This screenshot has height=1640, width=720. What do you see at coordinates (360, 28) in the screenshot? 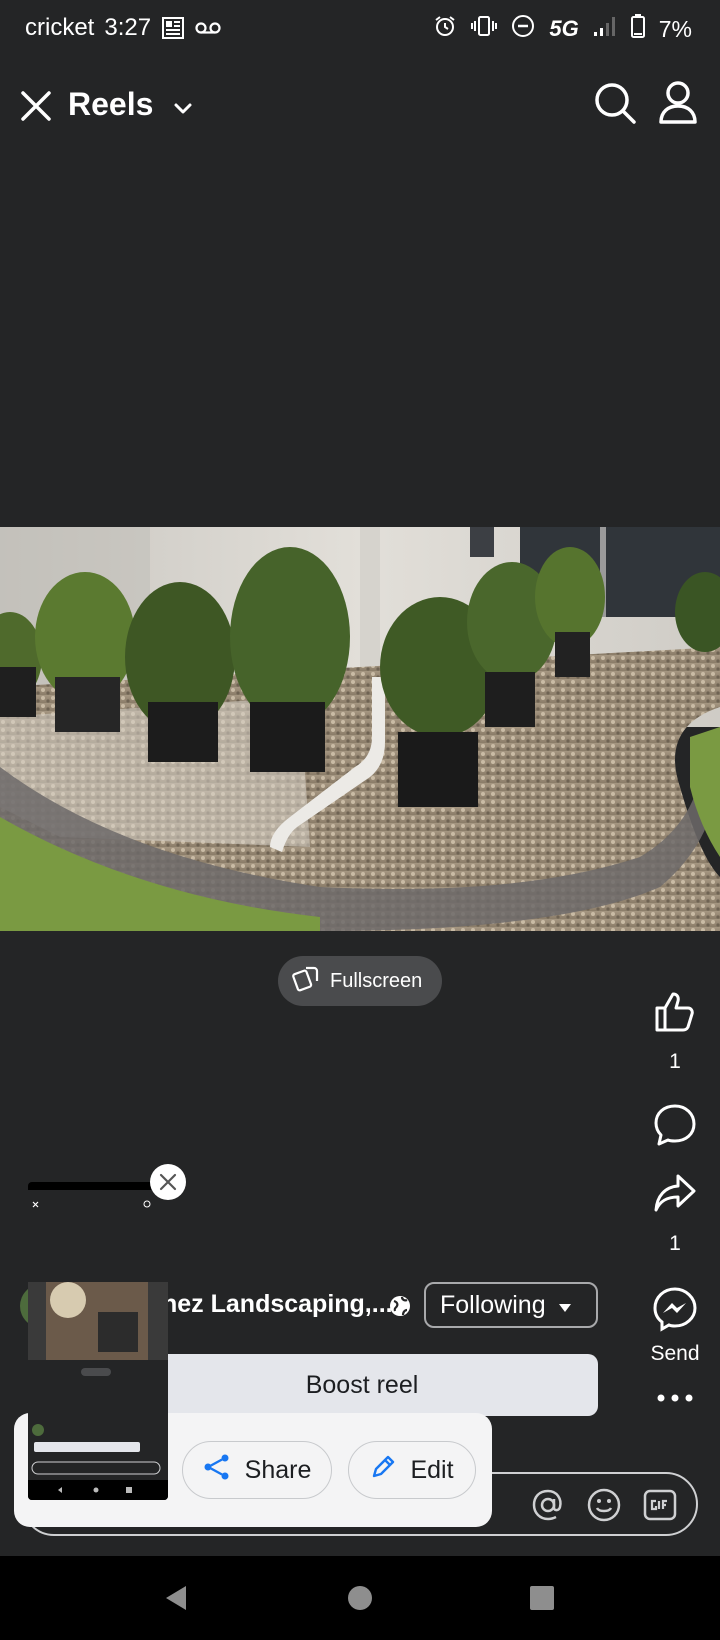
I see `status-bar: cricket 3:27 5G 7%` at bounding box center [360, 28].